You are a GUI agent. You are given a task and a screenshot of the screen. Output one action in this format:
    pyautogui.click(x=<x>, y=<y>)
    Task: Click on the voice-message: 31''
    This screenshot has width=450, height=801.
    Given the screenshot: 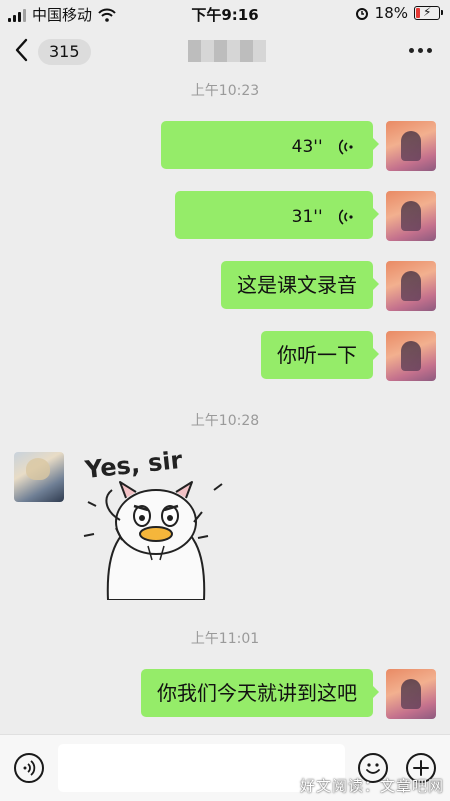 What is the action you would take?
    pyautogui.click(x=277, y=215)
    